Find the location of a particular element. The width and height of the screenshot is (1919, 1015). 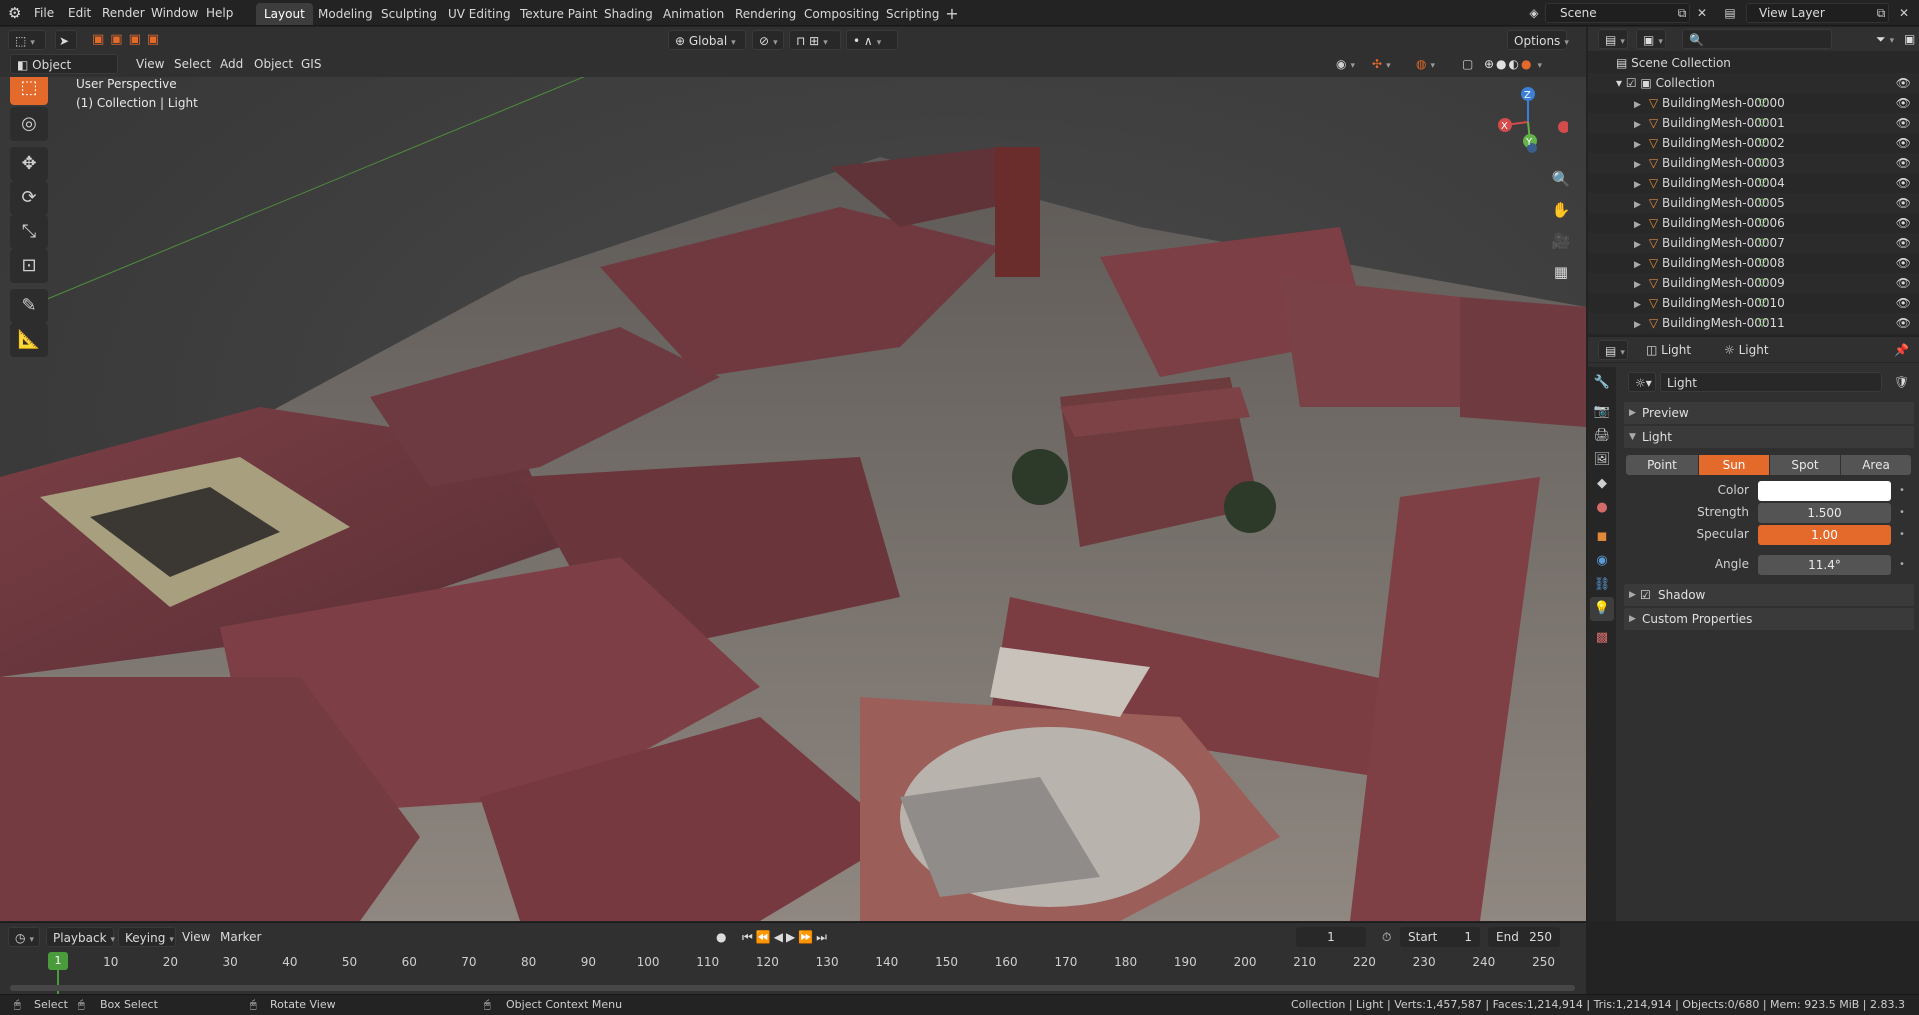

menu-help: Help is located at coordinates (219, 13).